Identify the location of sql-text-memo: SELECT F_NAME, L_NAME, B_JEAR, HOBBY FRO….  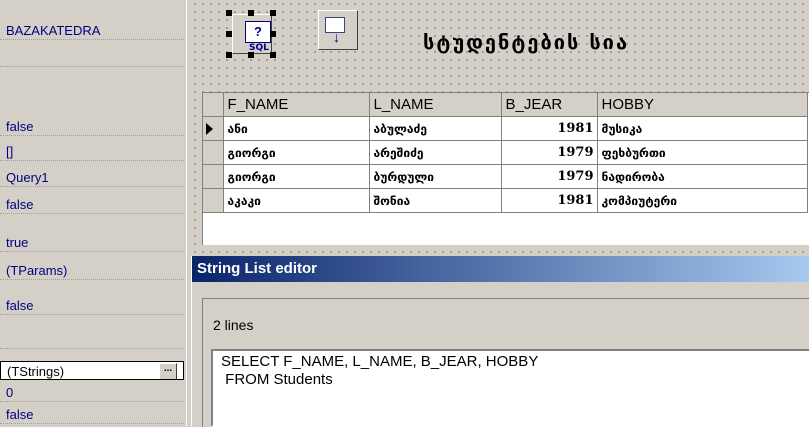
(510, 388).